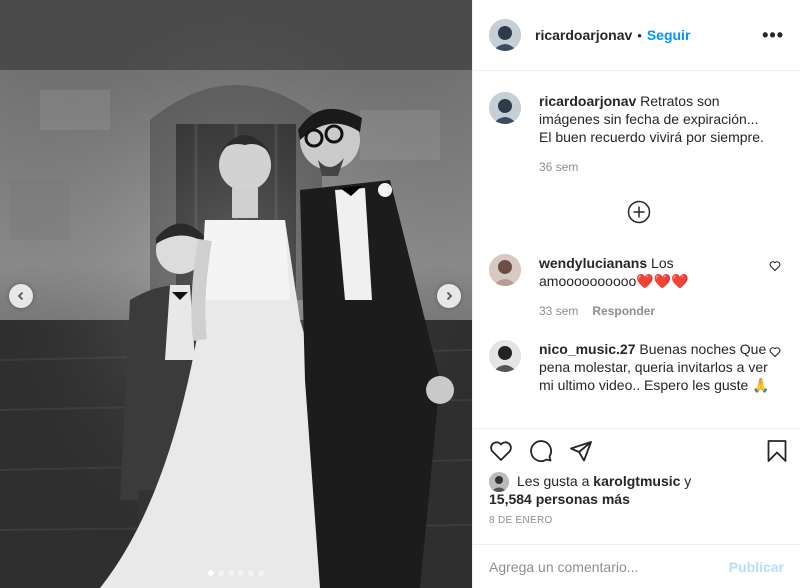 This screenshot has height=588, width=800. I want to click on post-username: ricardoarjonav, so click(583, 35).